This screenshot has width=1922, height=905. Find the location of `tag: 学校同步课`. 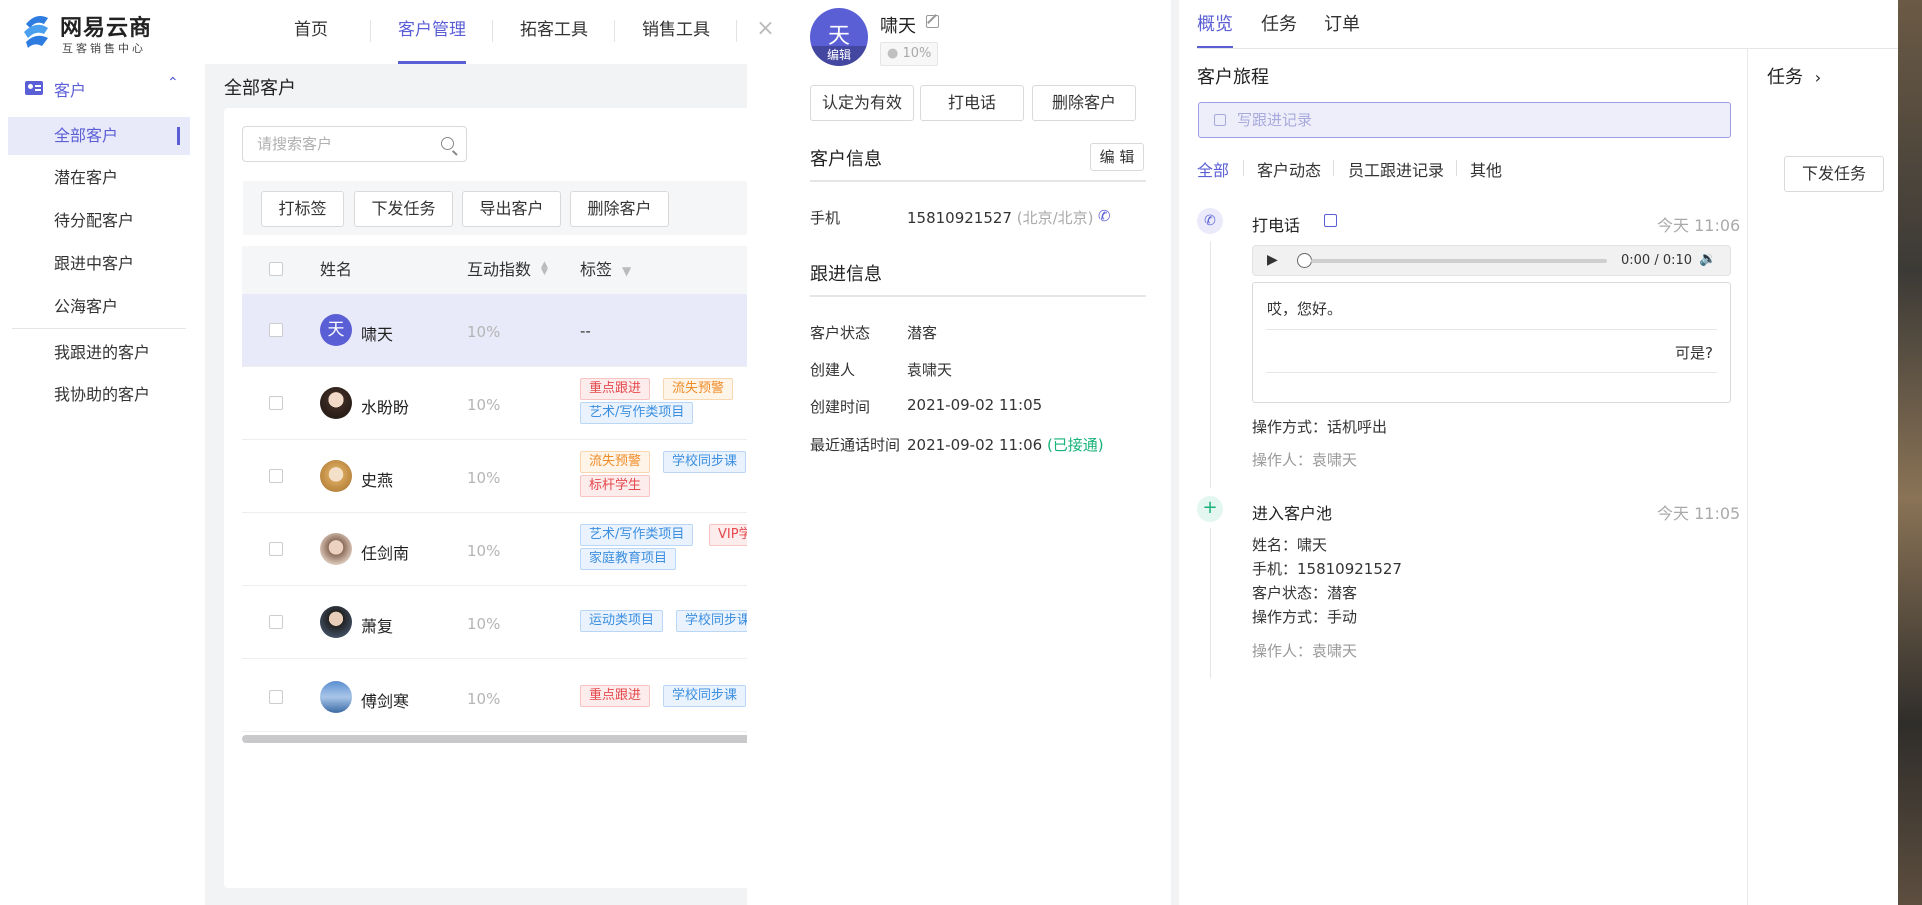

tag: 学校同步课 is located at coordinates (705, 462).